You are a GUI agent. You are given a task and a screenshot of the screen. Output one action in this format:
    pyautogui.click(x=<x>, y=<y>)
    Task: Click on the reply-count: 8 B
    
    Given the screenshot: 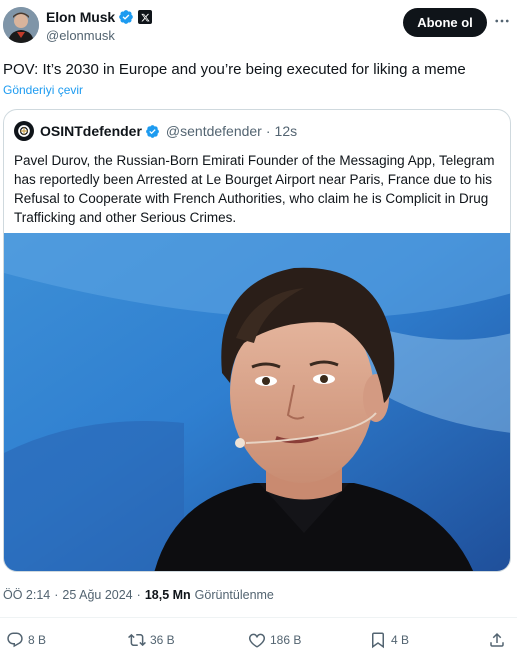 What is the action you would take?
    pyautogui.click(x=37, y=640)
    